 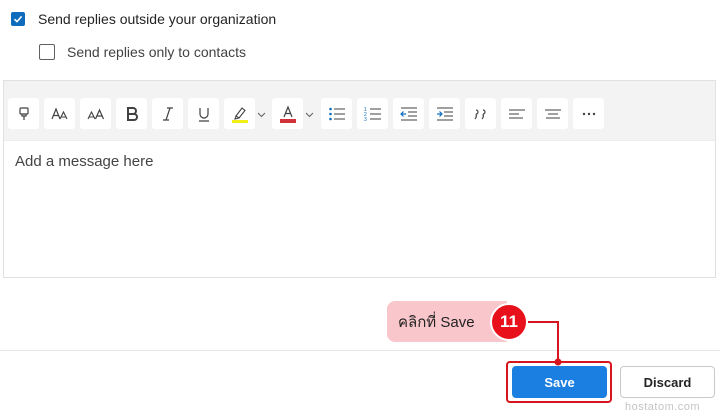 I want to click on step-number-badge: 11, so click(x=509, y=322).